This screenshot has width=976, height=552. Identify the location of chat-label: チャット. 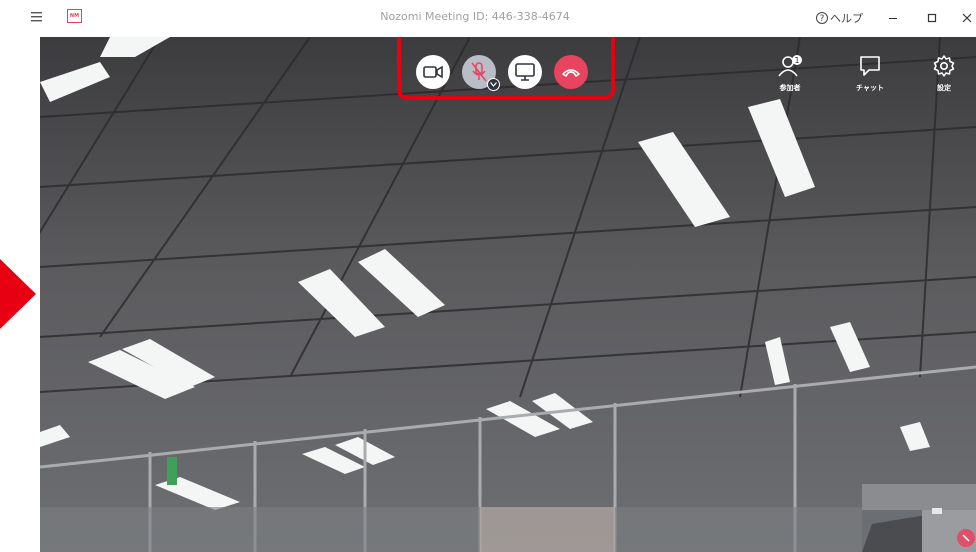
(870, 88).